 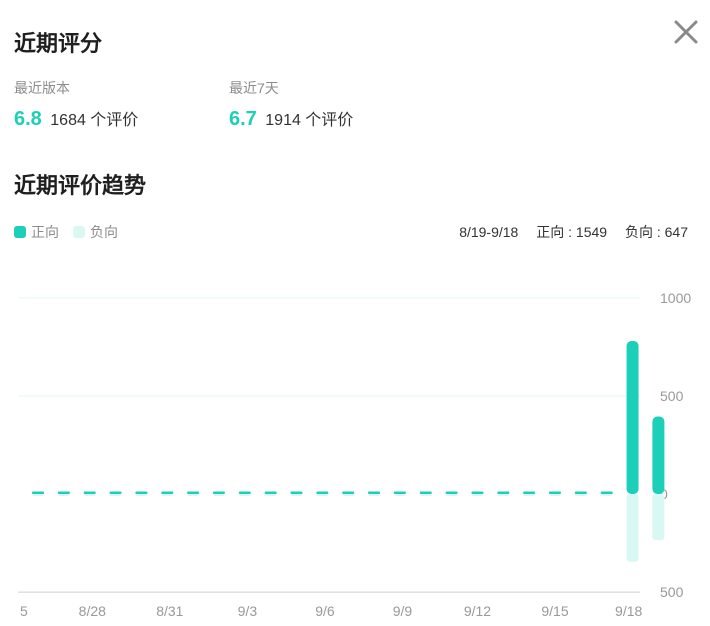 I want to click on x-tick-label: 9/6, so click(x=325, y=611).